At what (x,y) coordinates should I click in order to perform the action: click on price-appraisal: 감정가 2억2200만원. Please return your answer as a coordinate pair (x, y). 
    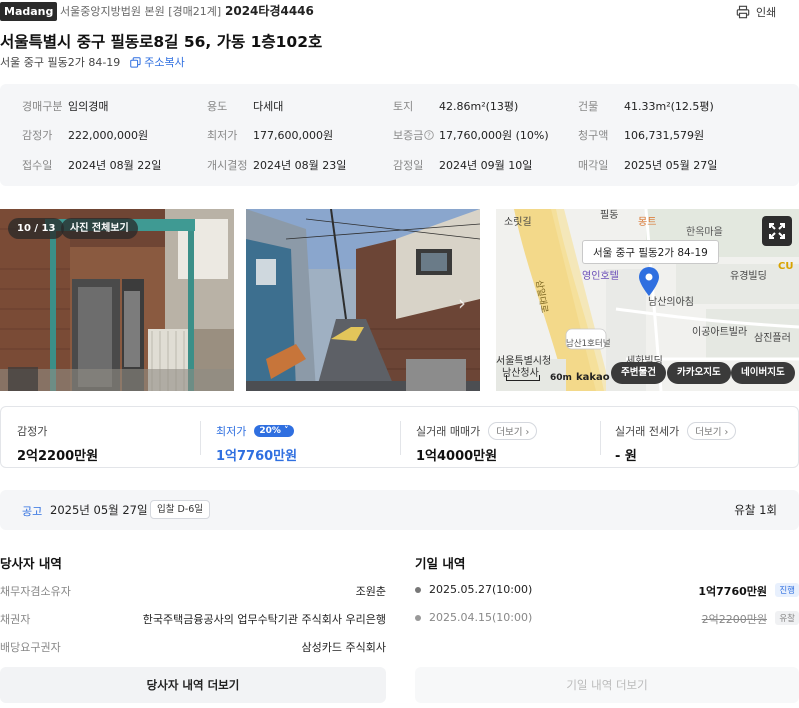
    Looking at the image, I should click on (57, 437).